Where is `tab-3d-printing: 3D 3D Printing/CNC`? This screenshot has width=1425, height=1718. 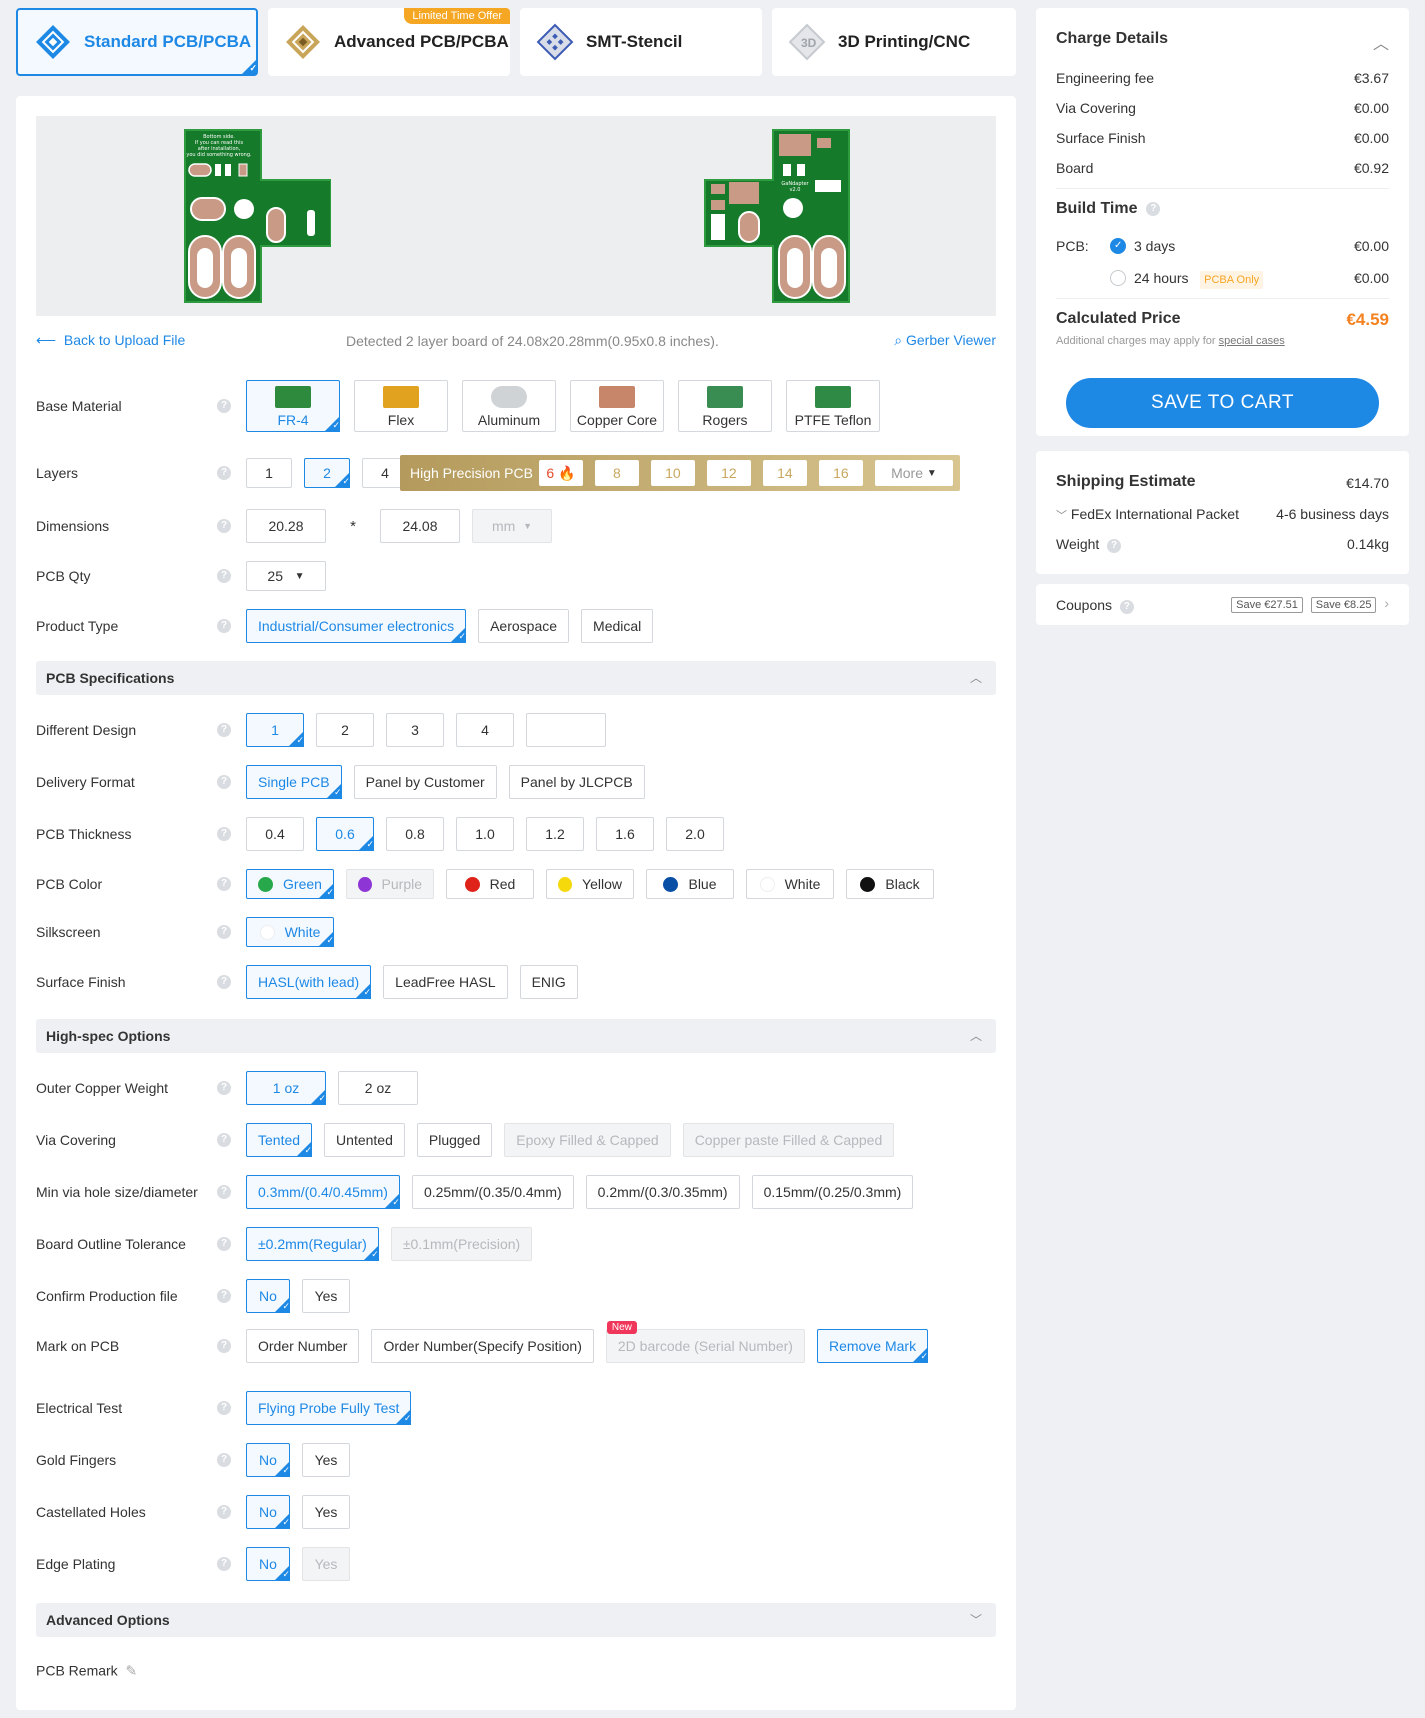
tab-3d-printing: 3D 3D Printing/CNC is located at coordinates (894, 42).